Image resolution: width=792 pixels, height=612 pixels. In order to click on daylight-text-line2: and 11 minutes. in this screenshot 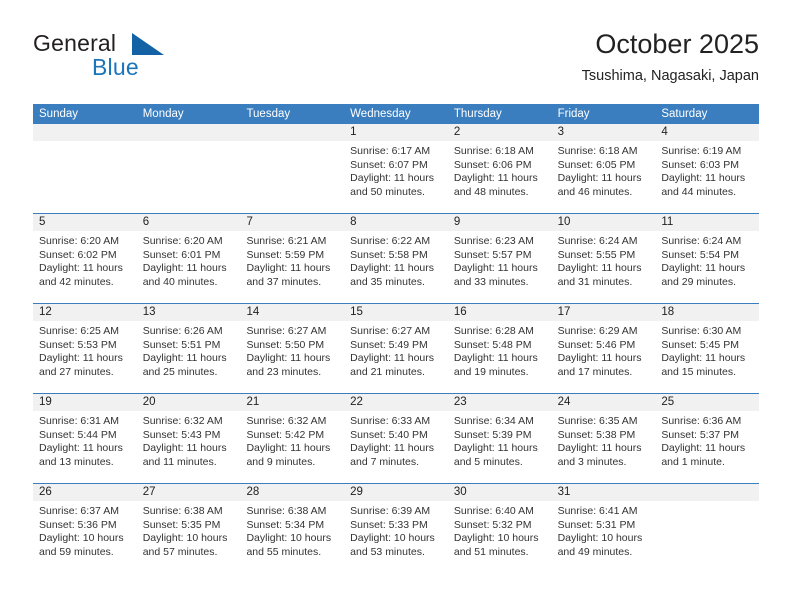, I will do `click(179, 461)`.